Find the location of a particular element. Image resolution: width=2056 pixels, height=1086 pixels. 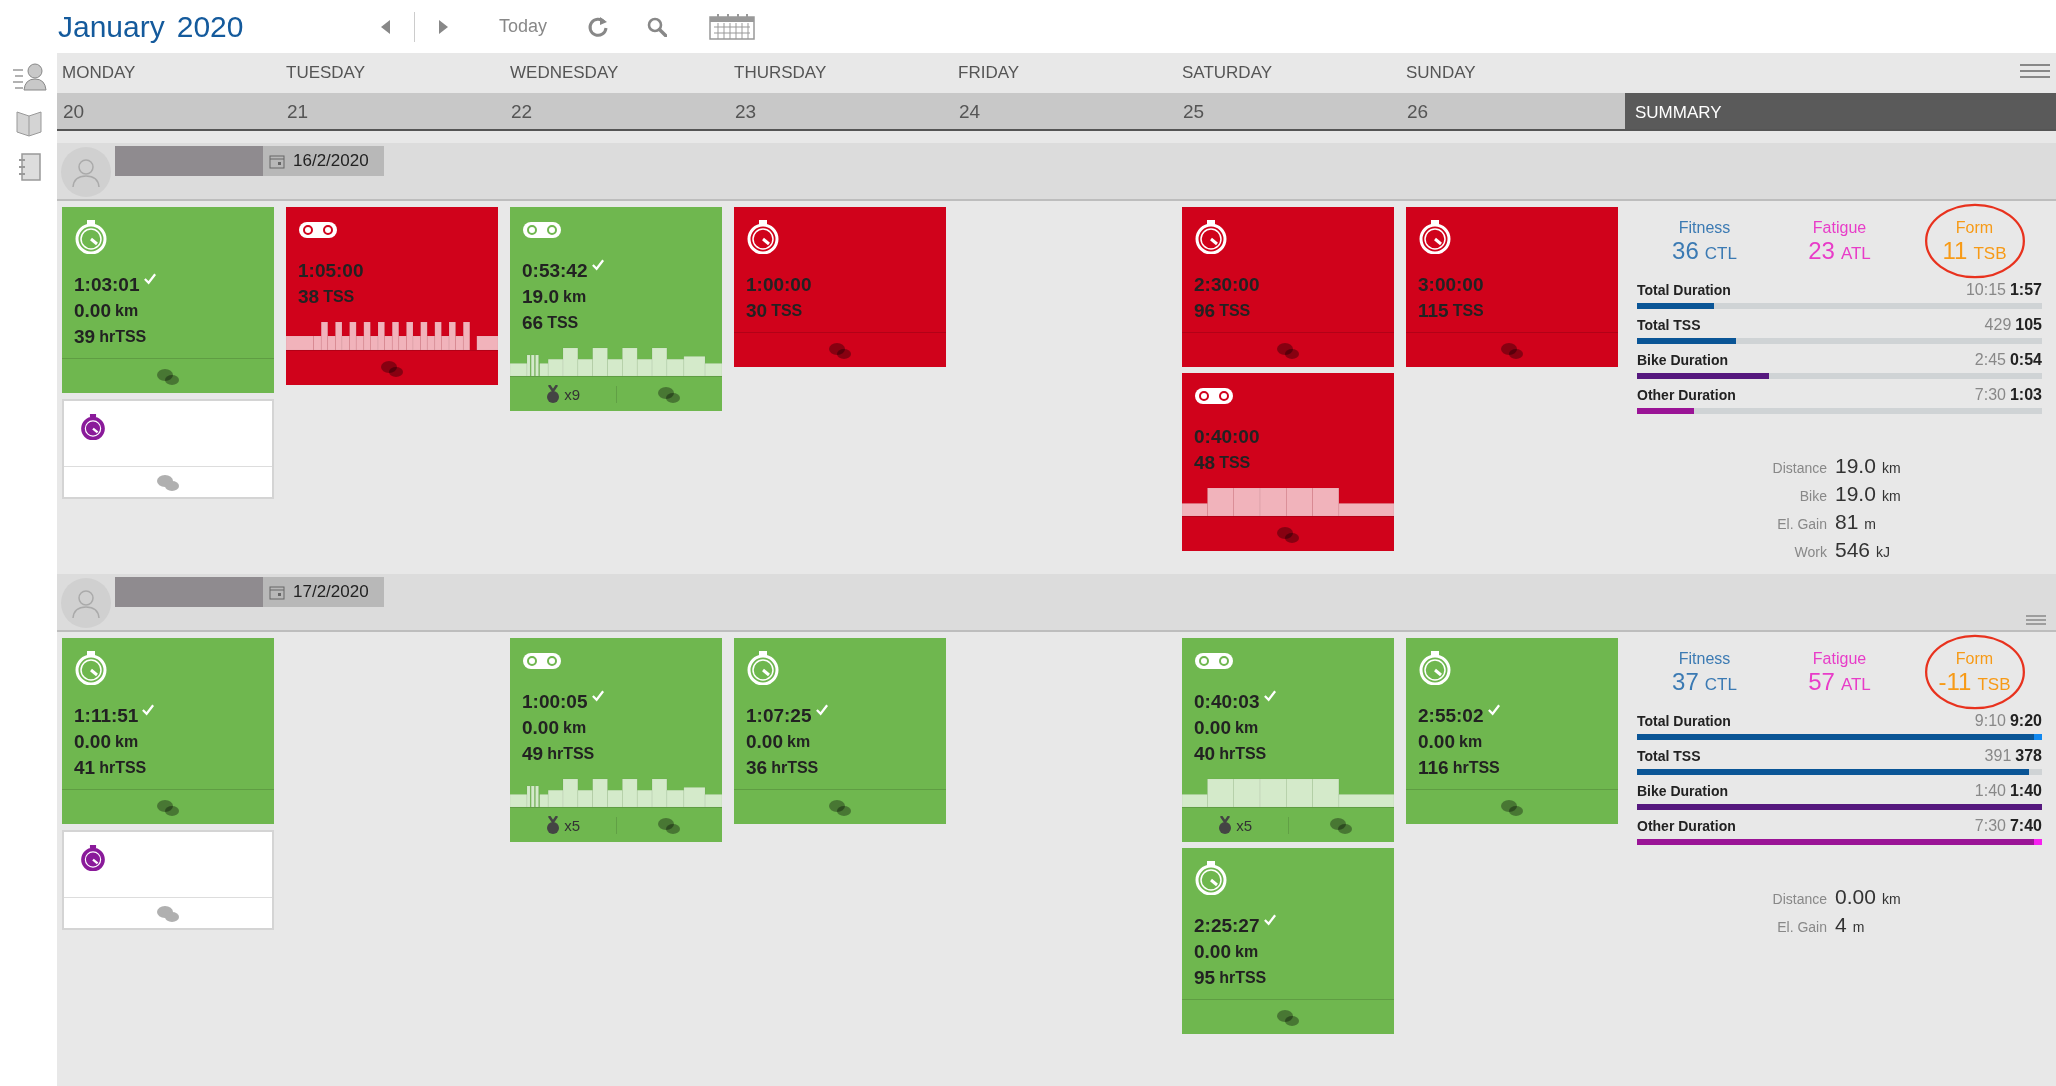

workout-duration: 0:40:03 is located at coordinates (1227, 702).